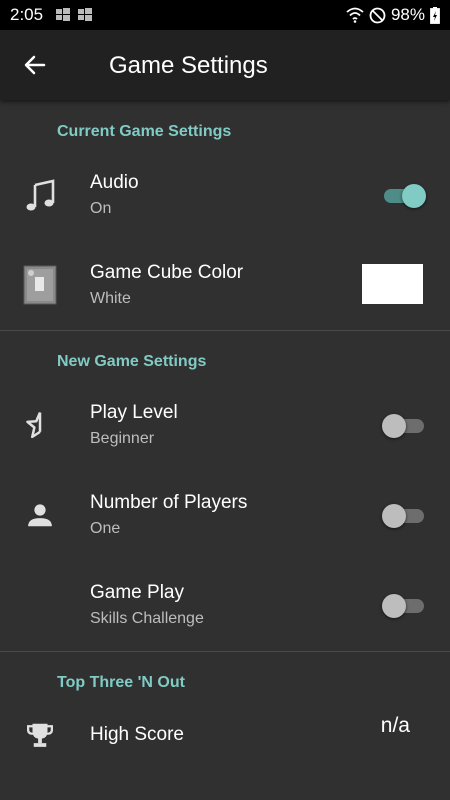  What do you see at coordinates (35, 65) in the screenshot?
I see `arrow-left-icon` at bounding box center [35, 65].